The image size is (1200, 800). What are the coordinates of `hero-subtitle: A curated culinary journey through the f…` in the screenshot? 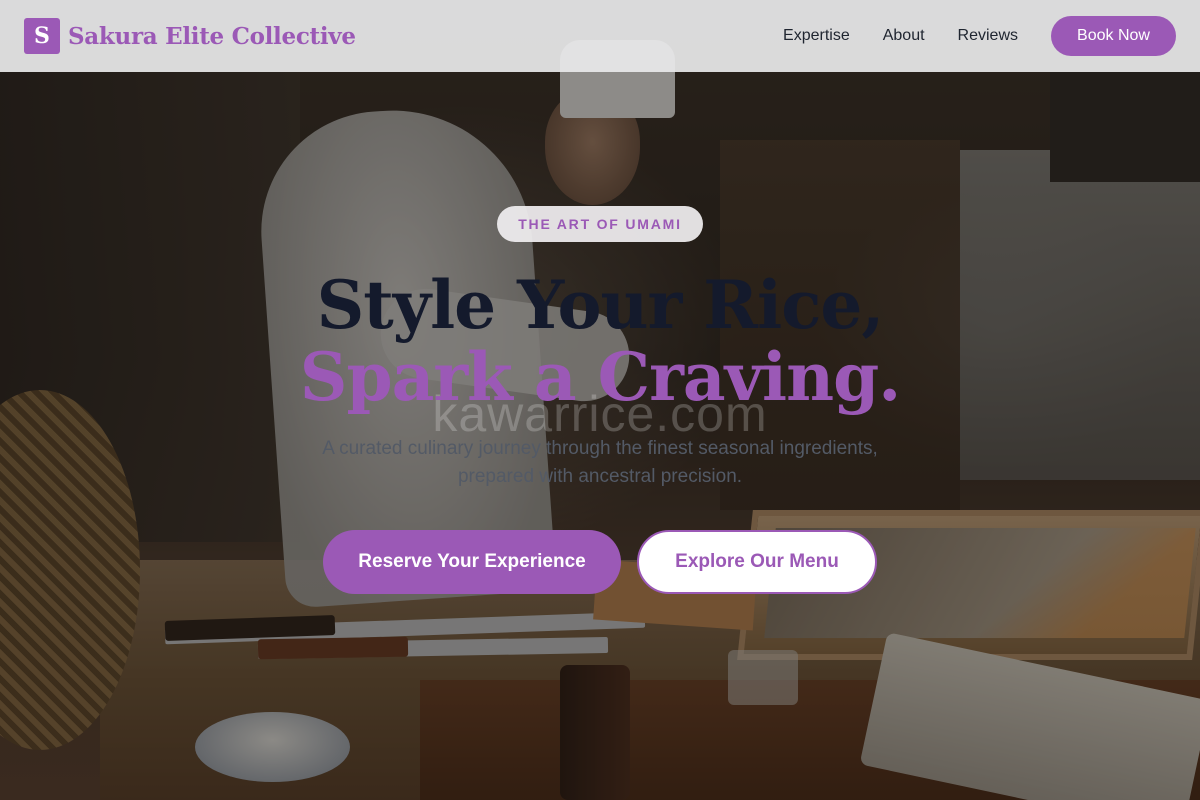 It's located at (600, 463).